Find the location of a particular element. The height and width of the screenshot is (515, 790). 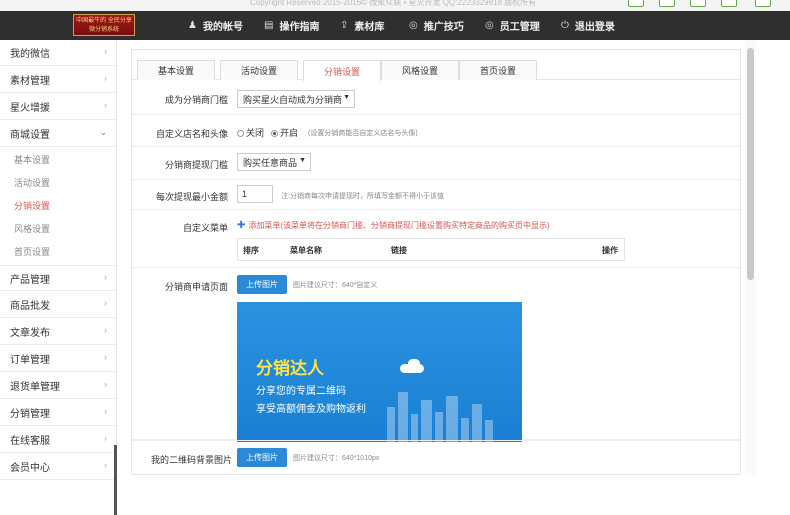

banner-line-1: 分享您的专属二维码 is located at coordinates (301, 391).